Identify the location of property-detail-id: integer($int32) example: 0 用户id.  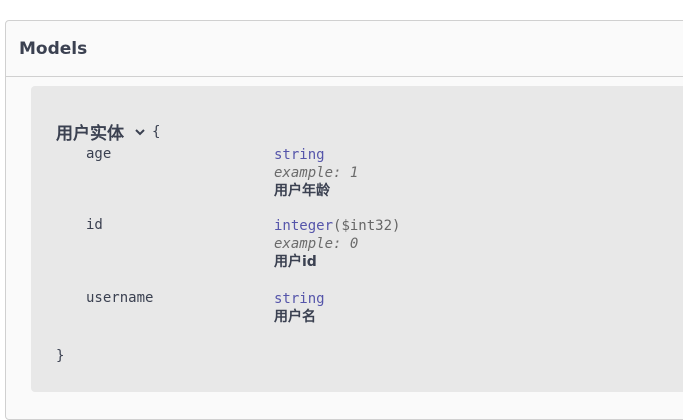
(337, 244).